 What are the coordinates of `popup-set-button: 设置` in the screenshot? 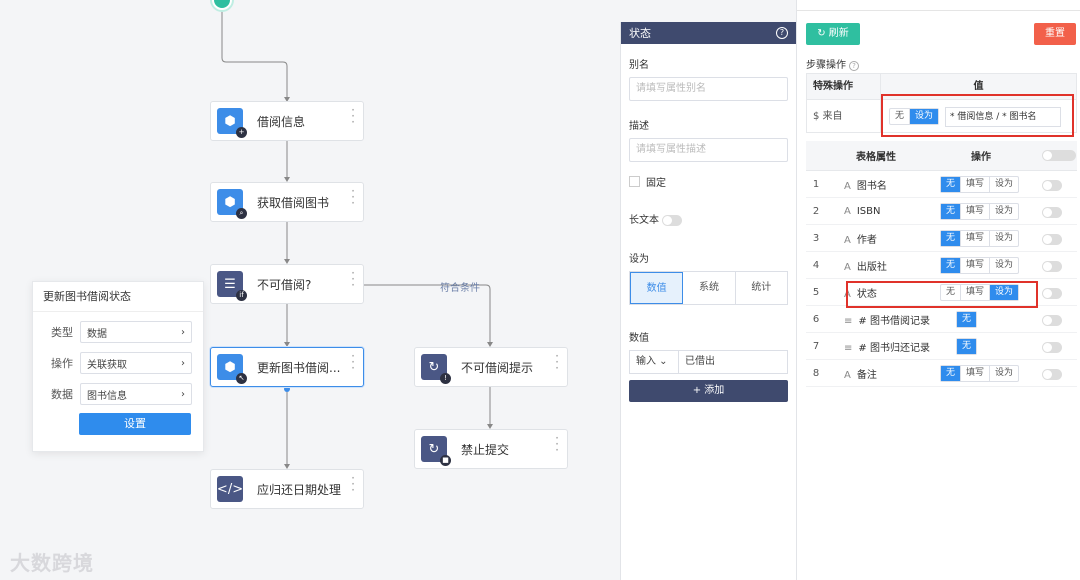 It's located at (135, 424).